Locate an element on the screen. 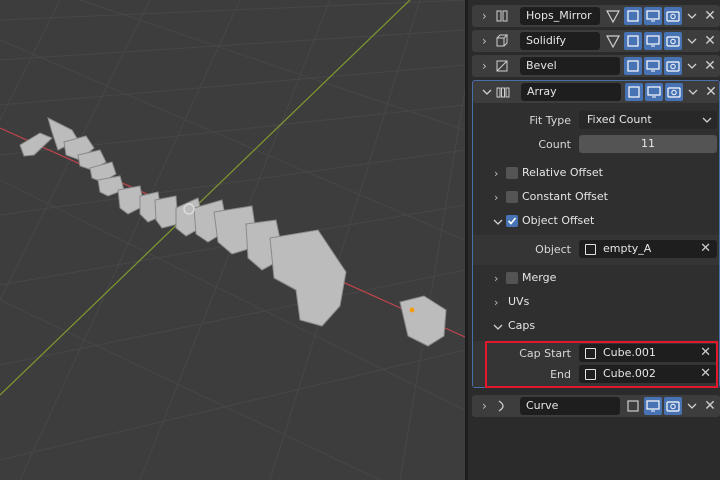  clear-icon: ✕ is located at coordinates (705, 249).